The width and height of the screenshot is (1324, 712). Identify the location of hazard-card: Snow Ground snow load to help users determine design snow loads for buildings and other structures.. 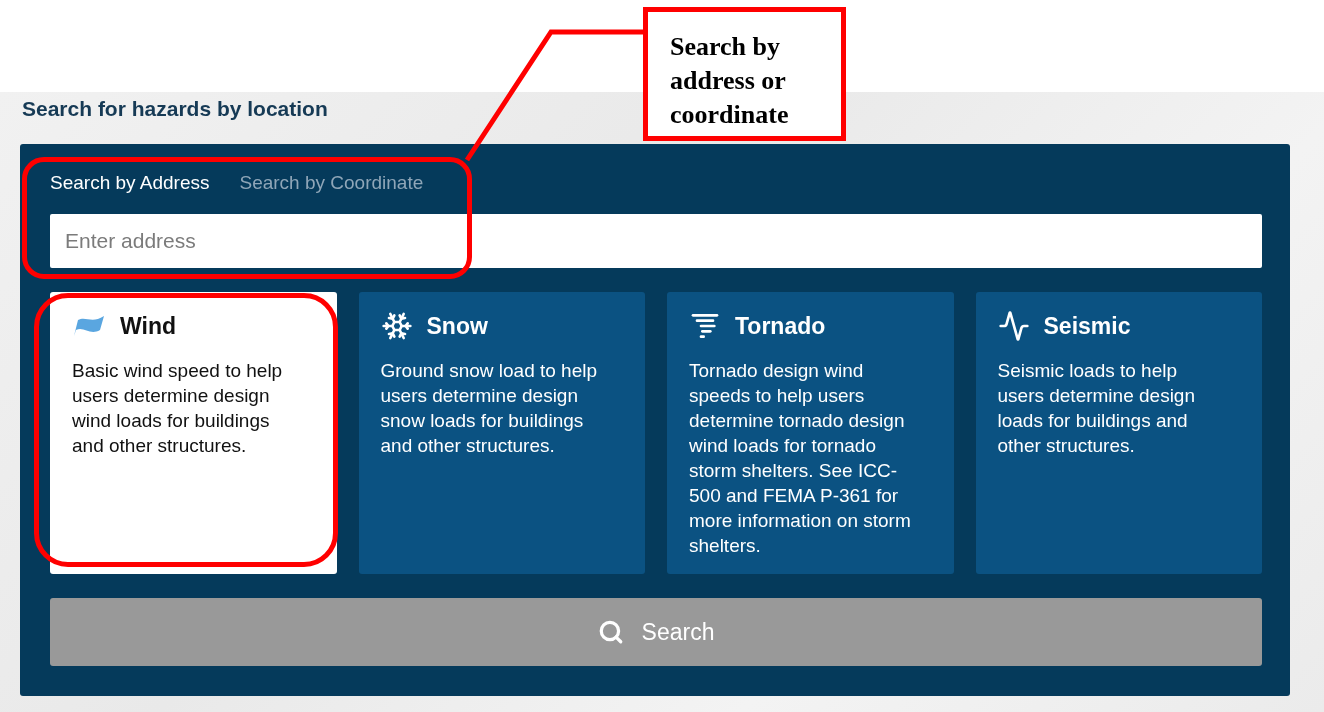
(501, 433).